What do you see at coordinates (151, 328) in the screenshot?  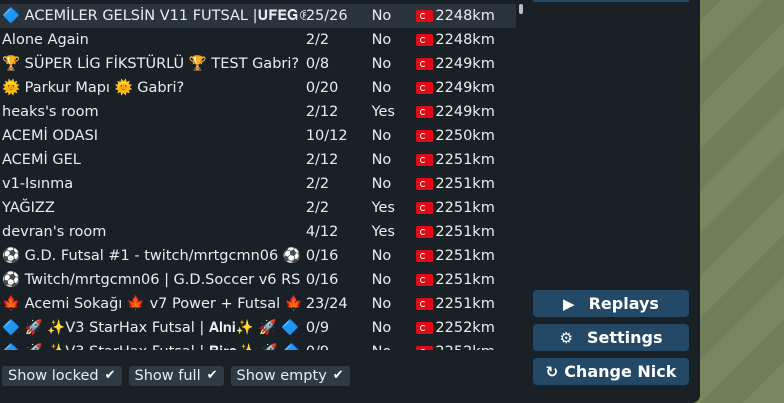 I see `room-name: 🔷 🚀 ✨V3 StarHax Futsal | 𝐀𝐥𝐧𝐢✨ 🚀 🔷` at bounding box center [151, 328].